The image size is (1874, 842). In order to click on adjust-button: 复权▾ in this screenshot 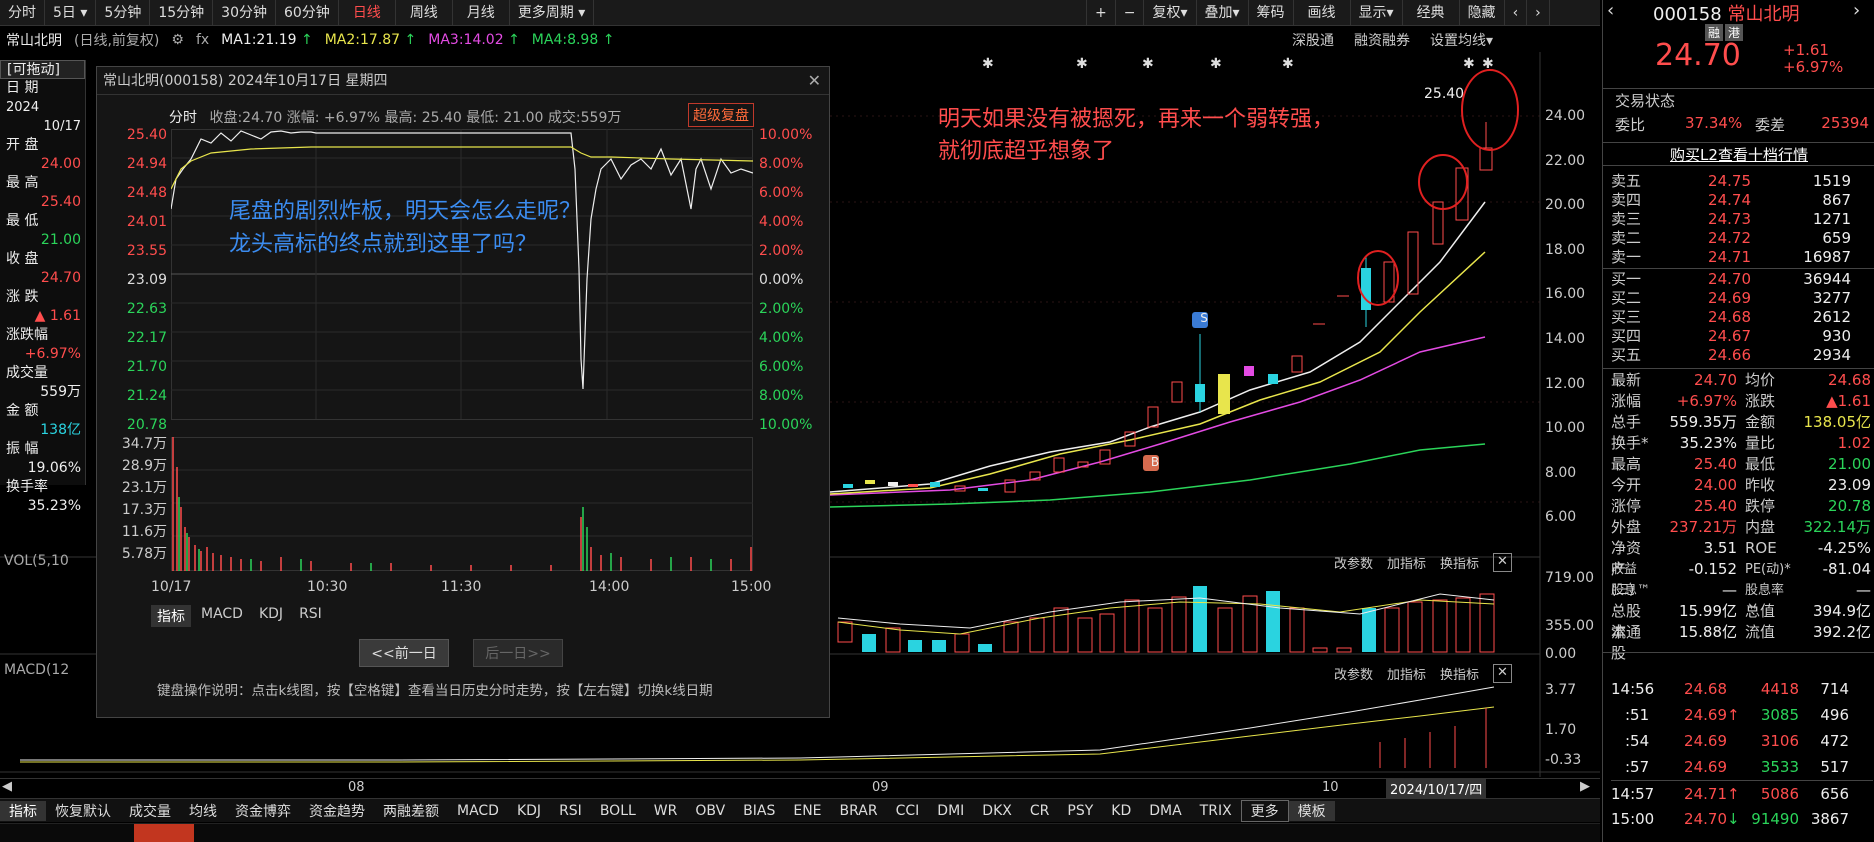, I will do `click(1170, 13)`.